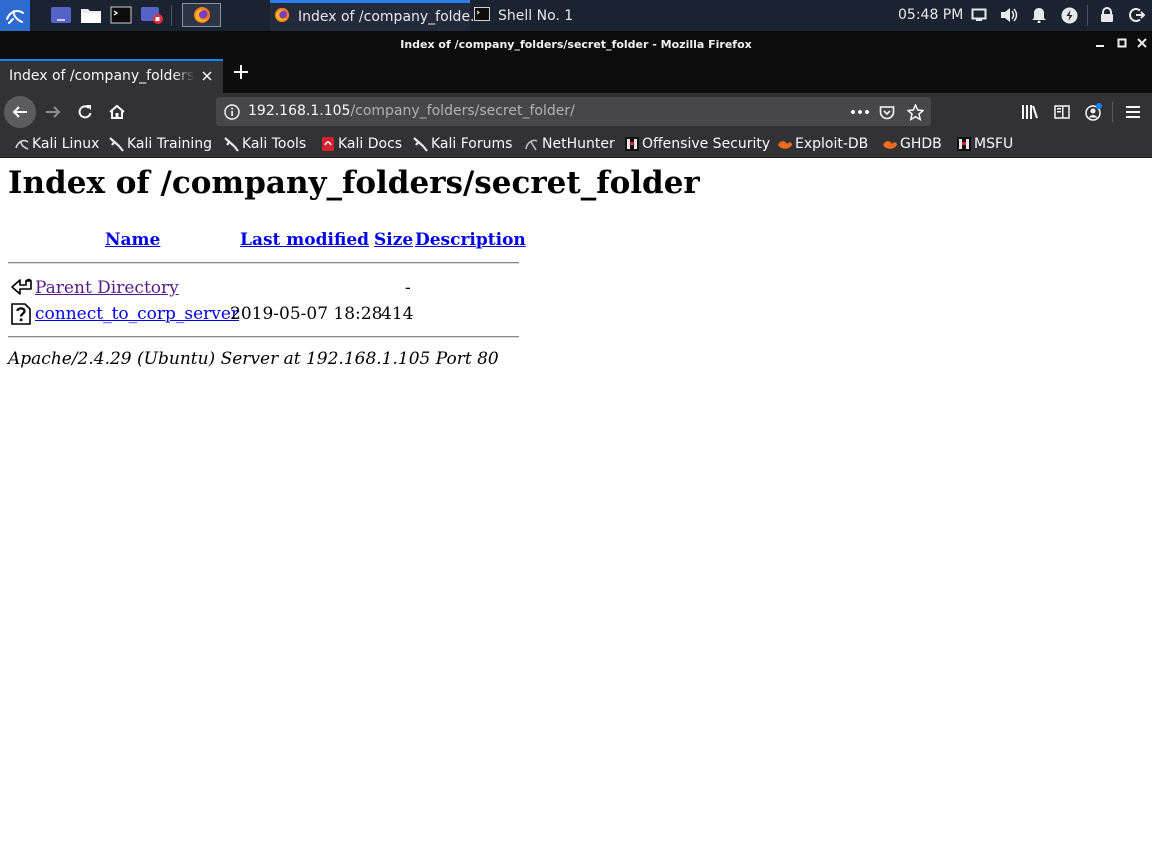 Image resolution: width=1152 pixels, height=864 pixels. I want to click on sidebar-button, so click(1062, 112).